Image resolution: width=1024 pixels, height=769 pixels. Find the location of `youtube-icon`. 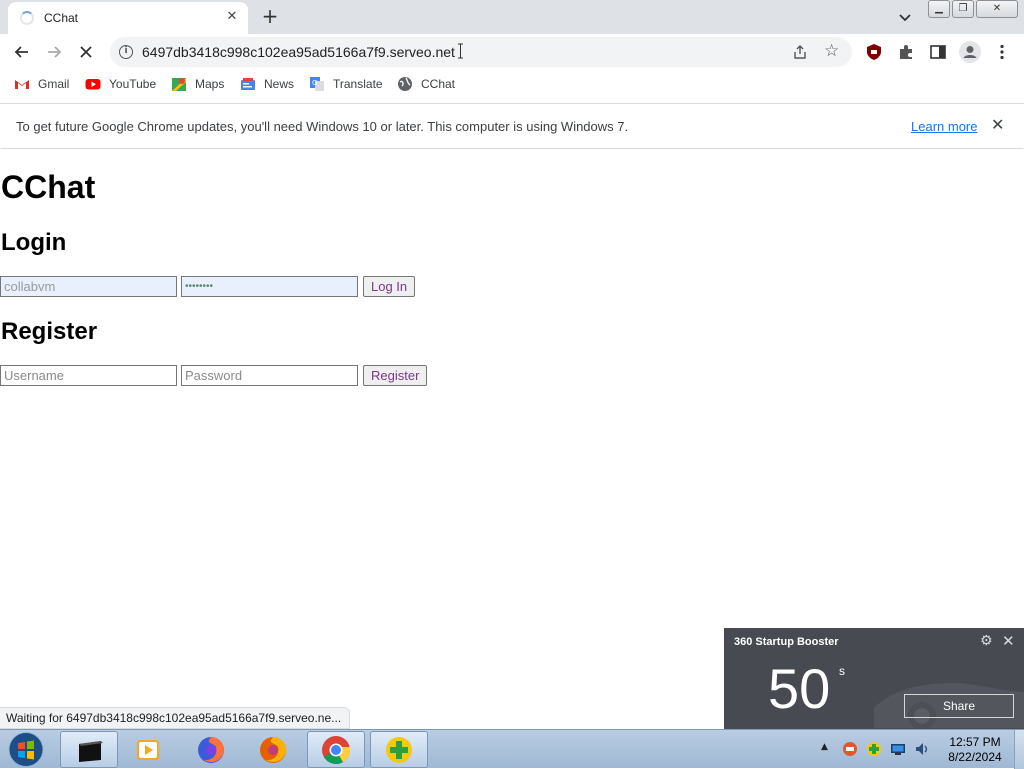

youtube-icon is located at coordinates (93, 84).